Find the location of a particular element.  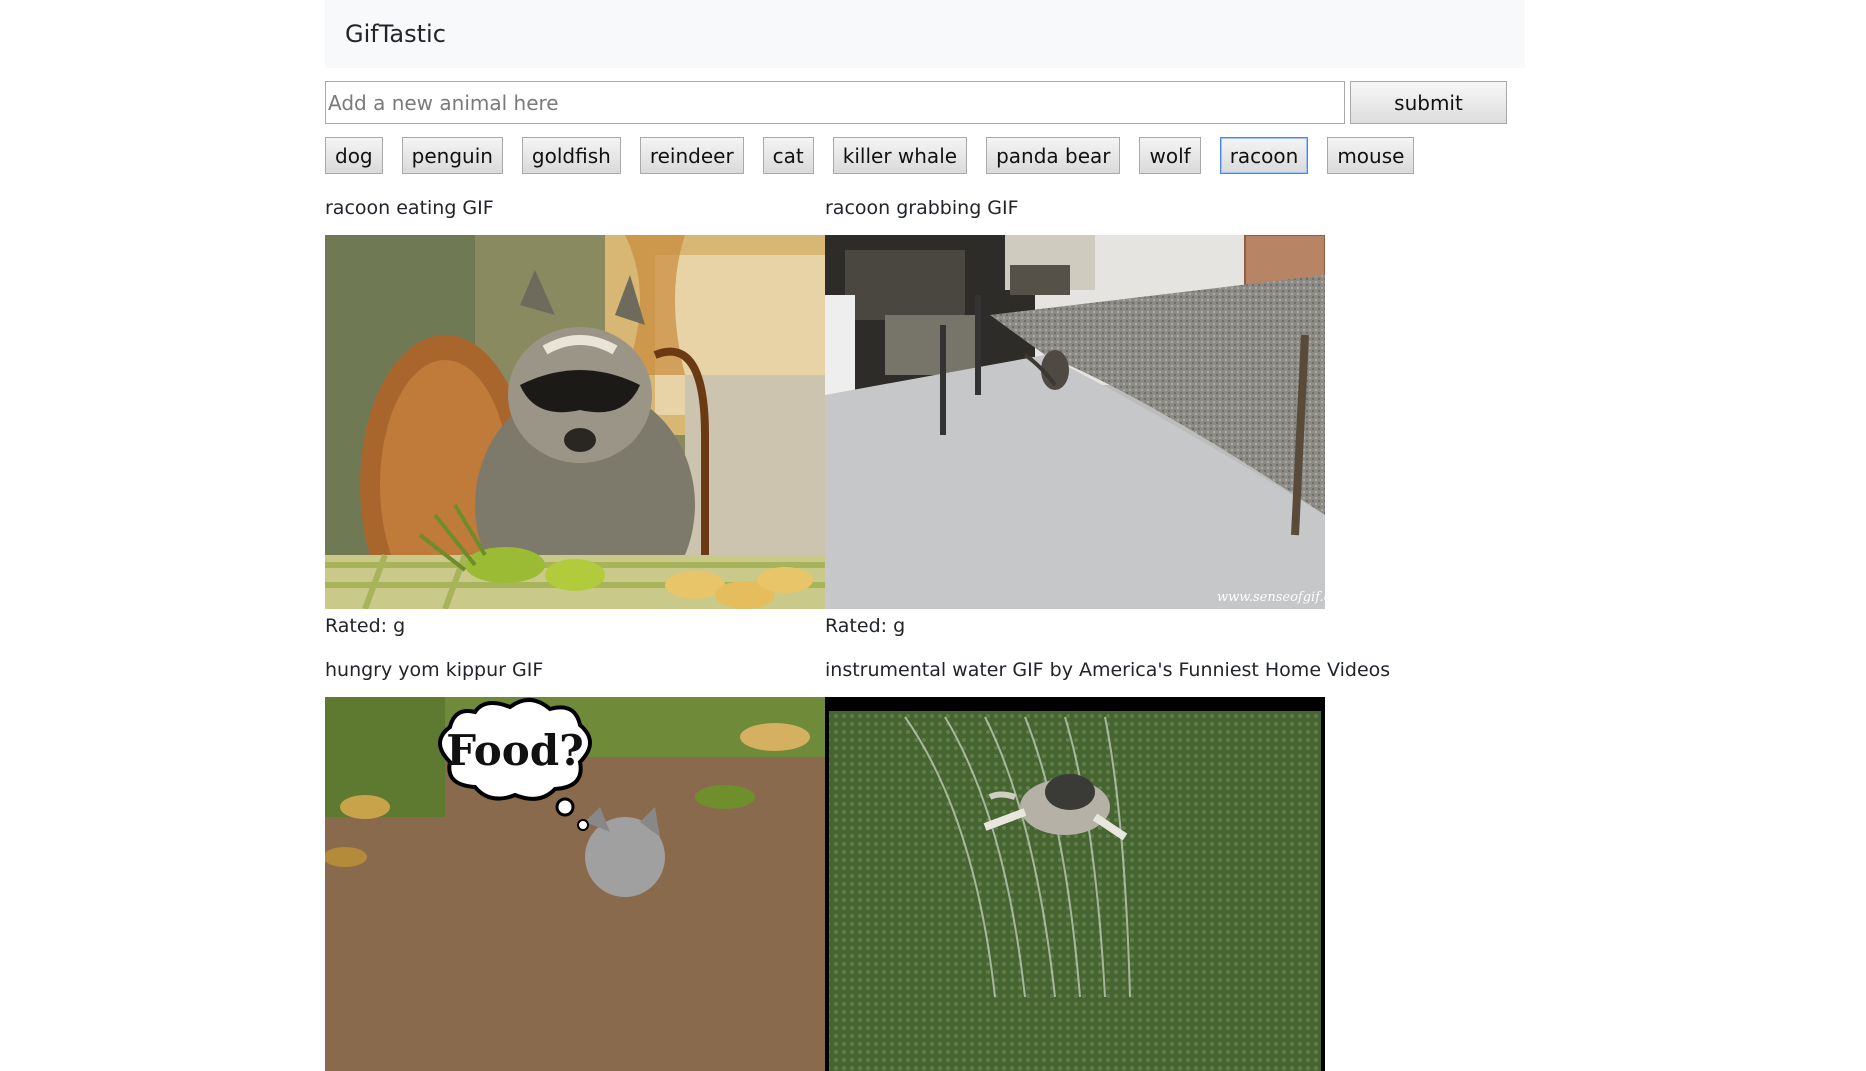

app-title: GifTastic is located at coordinates (395, 34).